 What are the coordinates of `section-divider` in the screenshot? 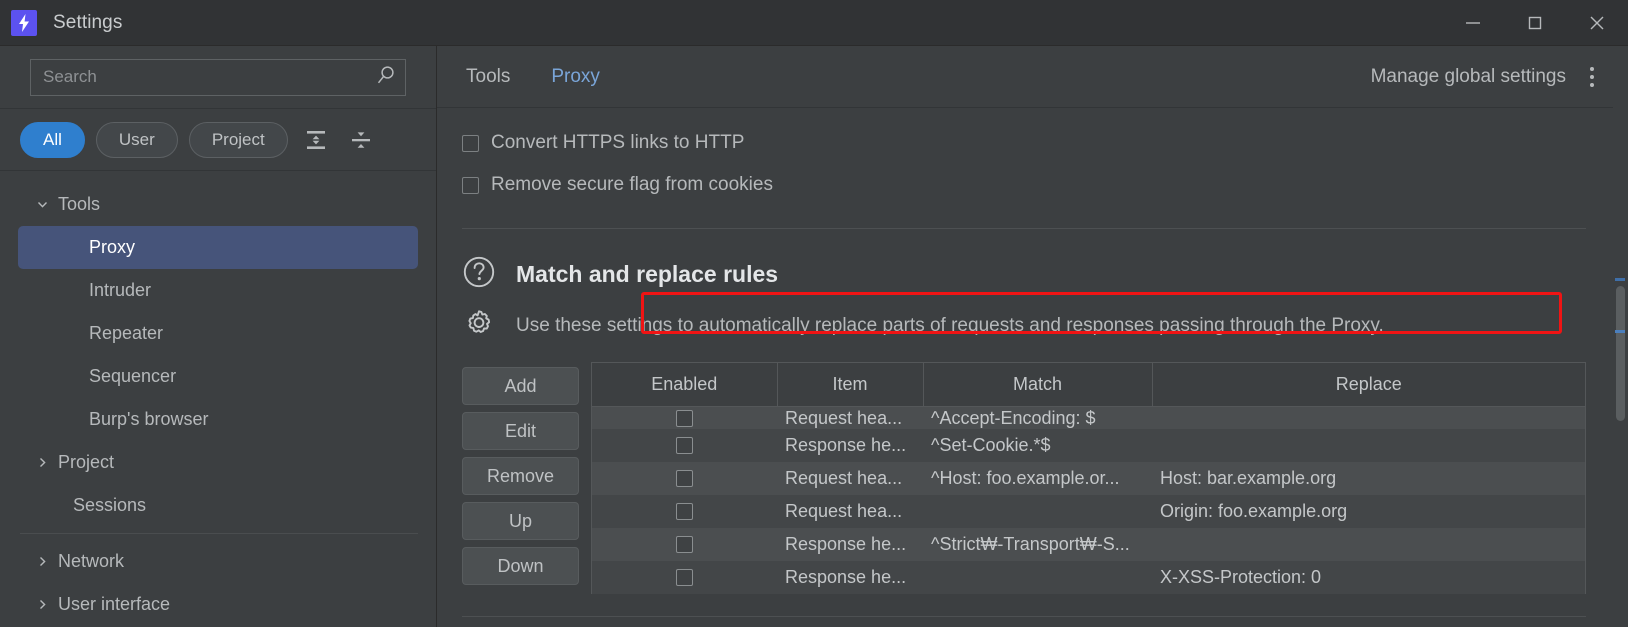 It's located at (1024, 228).